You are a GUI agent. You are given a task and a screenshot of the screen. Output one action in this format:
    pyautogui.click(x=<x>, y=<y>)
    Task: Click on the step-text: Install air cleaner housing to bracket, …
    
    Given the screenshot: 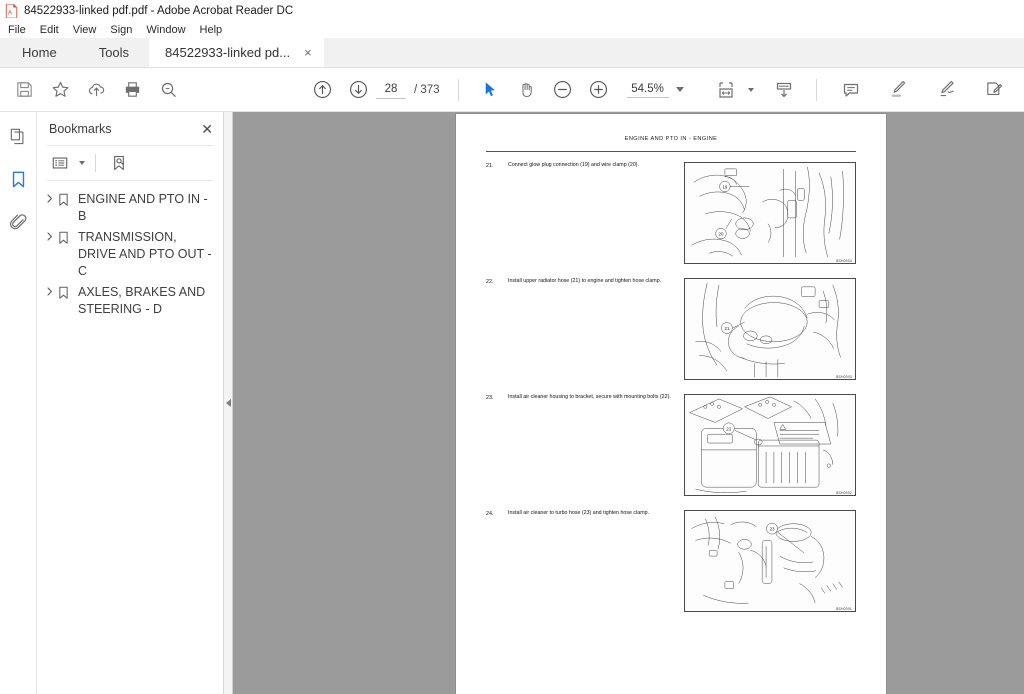 What is the action you would take?
    pyautogui.click(x=589, y=397)
    